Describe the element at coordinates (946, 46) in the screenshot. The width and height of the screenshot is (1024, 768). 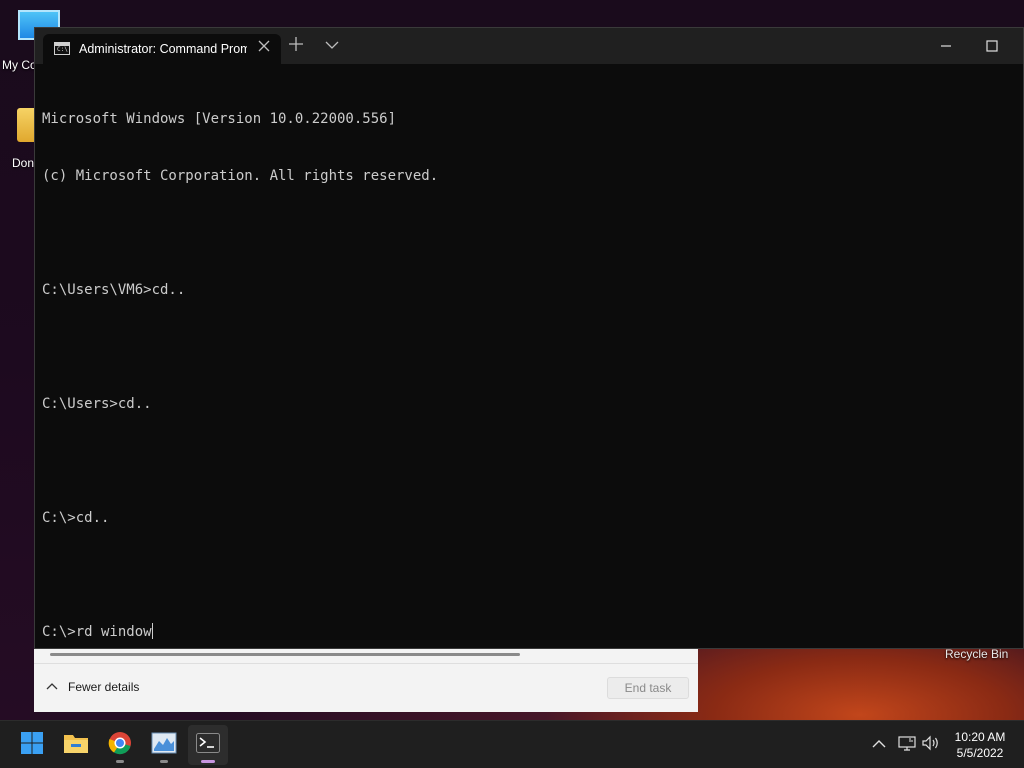
I see `minimize-button` at that location.